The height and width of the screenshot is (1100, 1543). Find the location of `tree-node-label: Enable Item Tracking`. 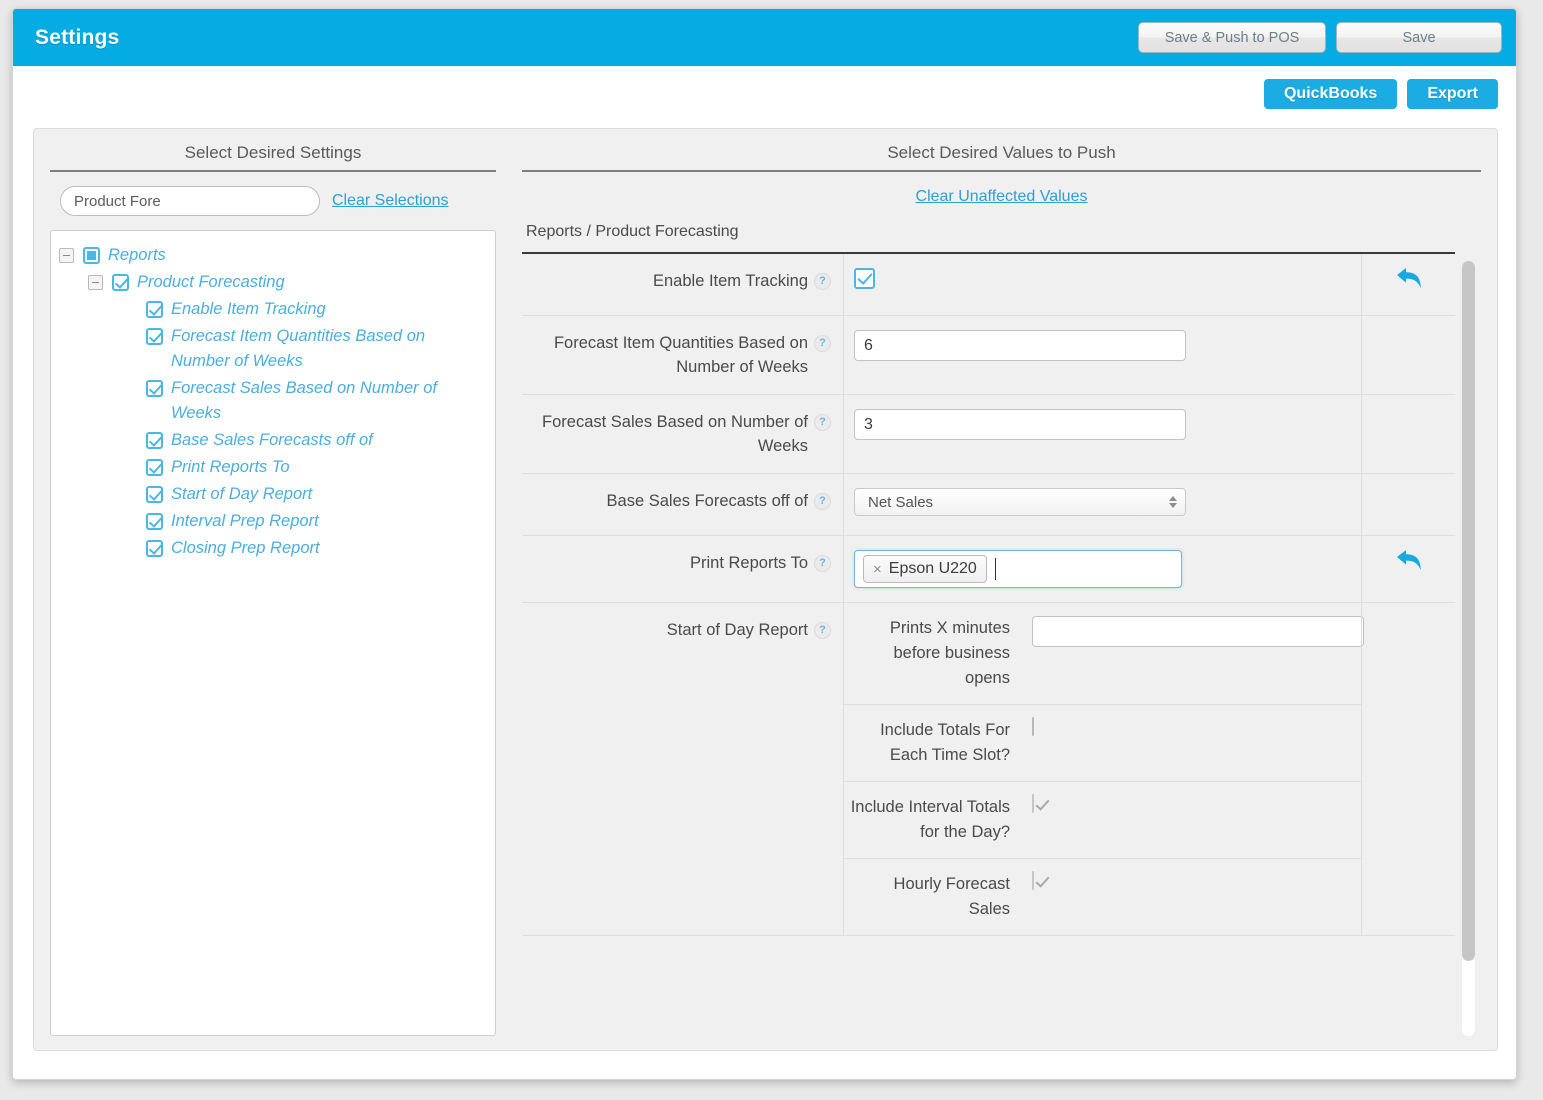

tree-node-label: Enable Item Tracking is located at coordinates (248, 309).